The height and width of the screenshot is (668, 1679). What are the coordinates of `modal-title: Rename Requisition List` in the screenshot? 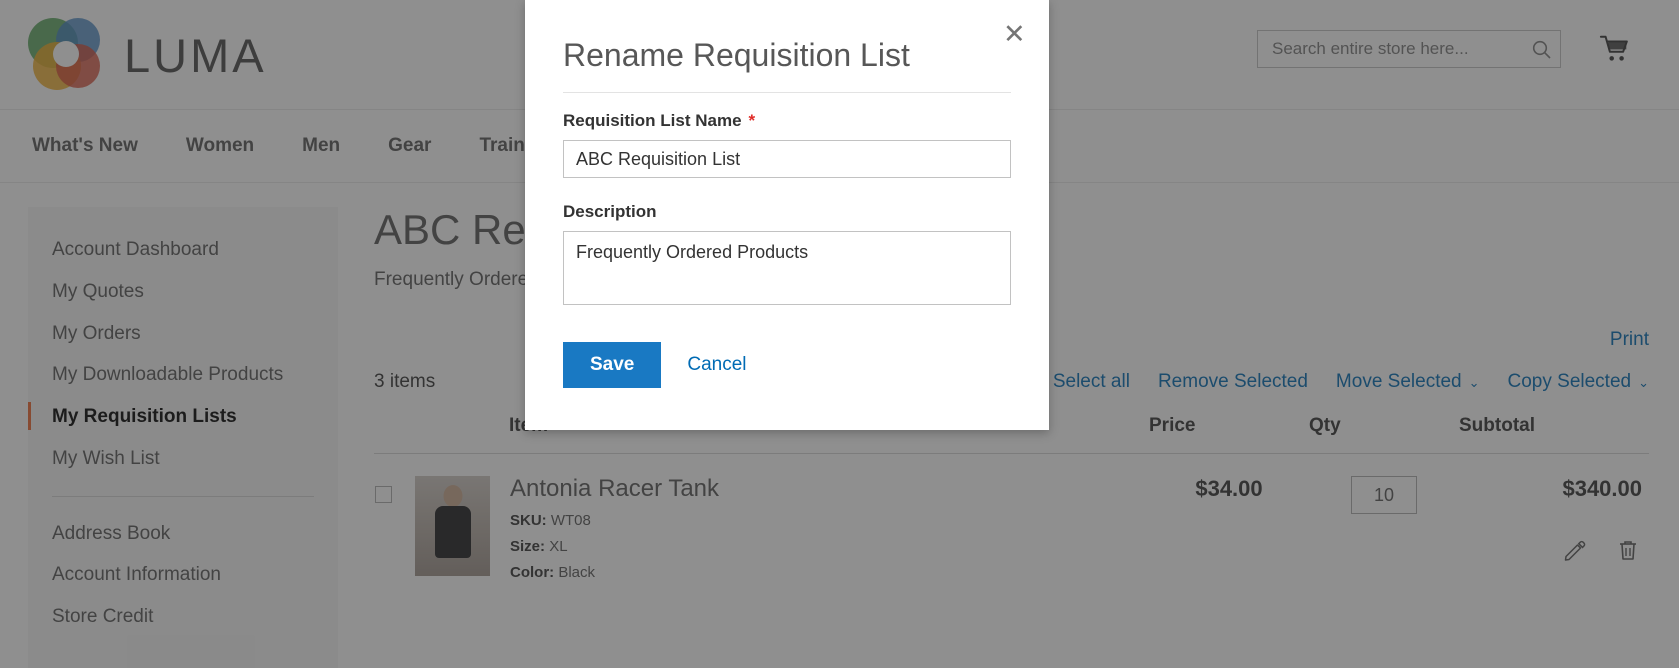 It's located at (736, 55).